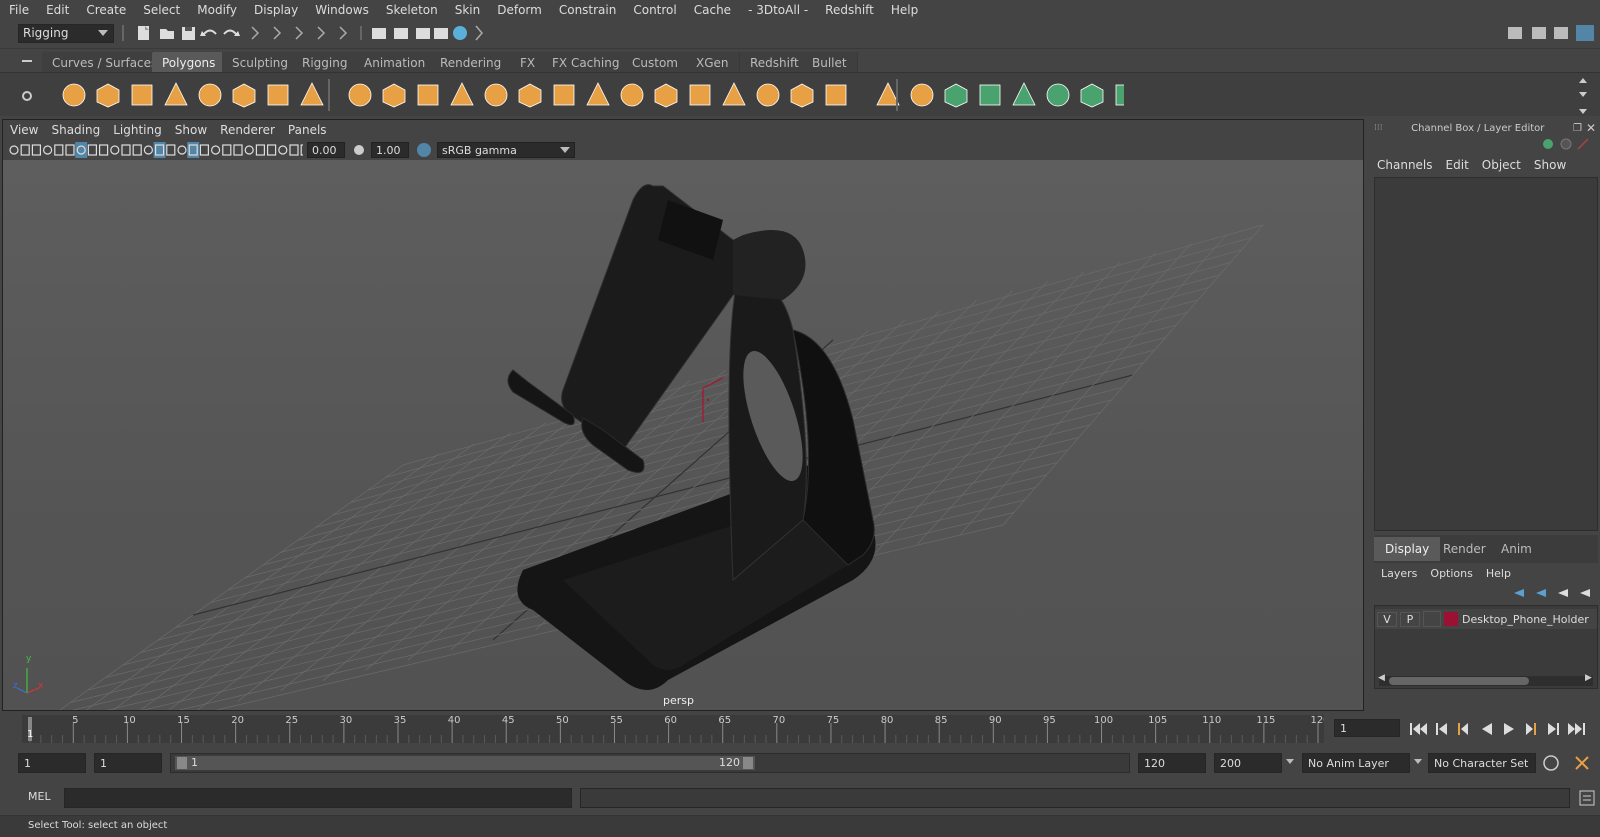  I want to click on bevel-icon, so click(598, 94).